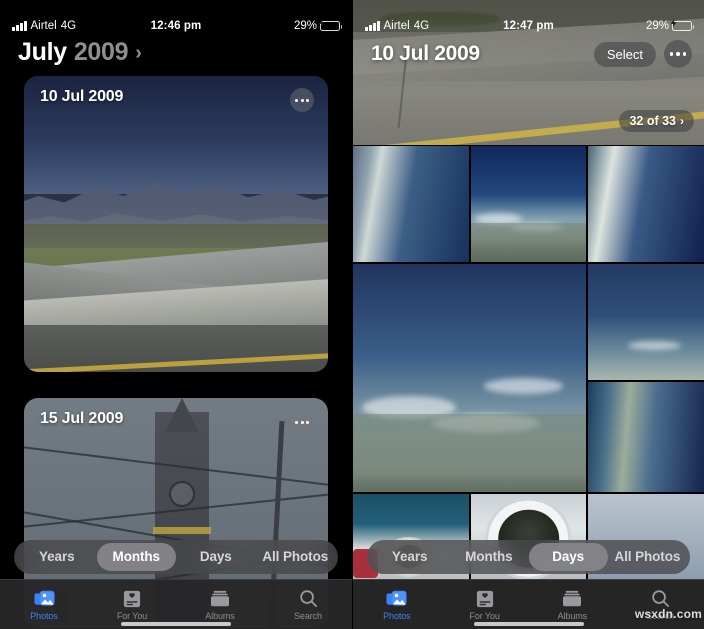 The height and width of the screenshot is (629, 704). What do you see at coordinates (176, 26) in the screenshot?
I see `status-bar-time: 12:46 pm` at bounding box center [176, 26].